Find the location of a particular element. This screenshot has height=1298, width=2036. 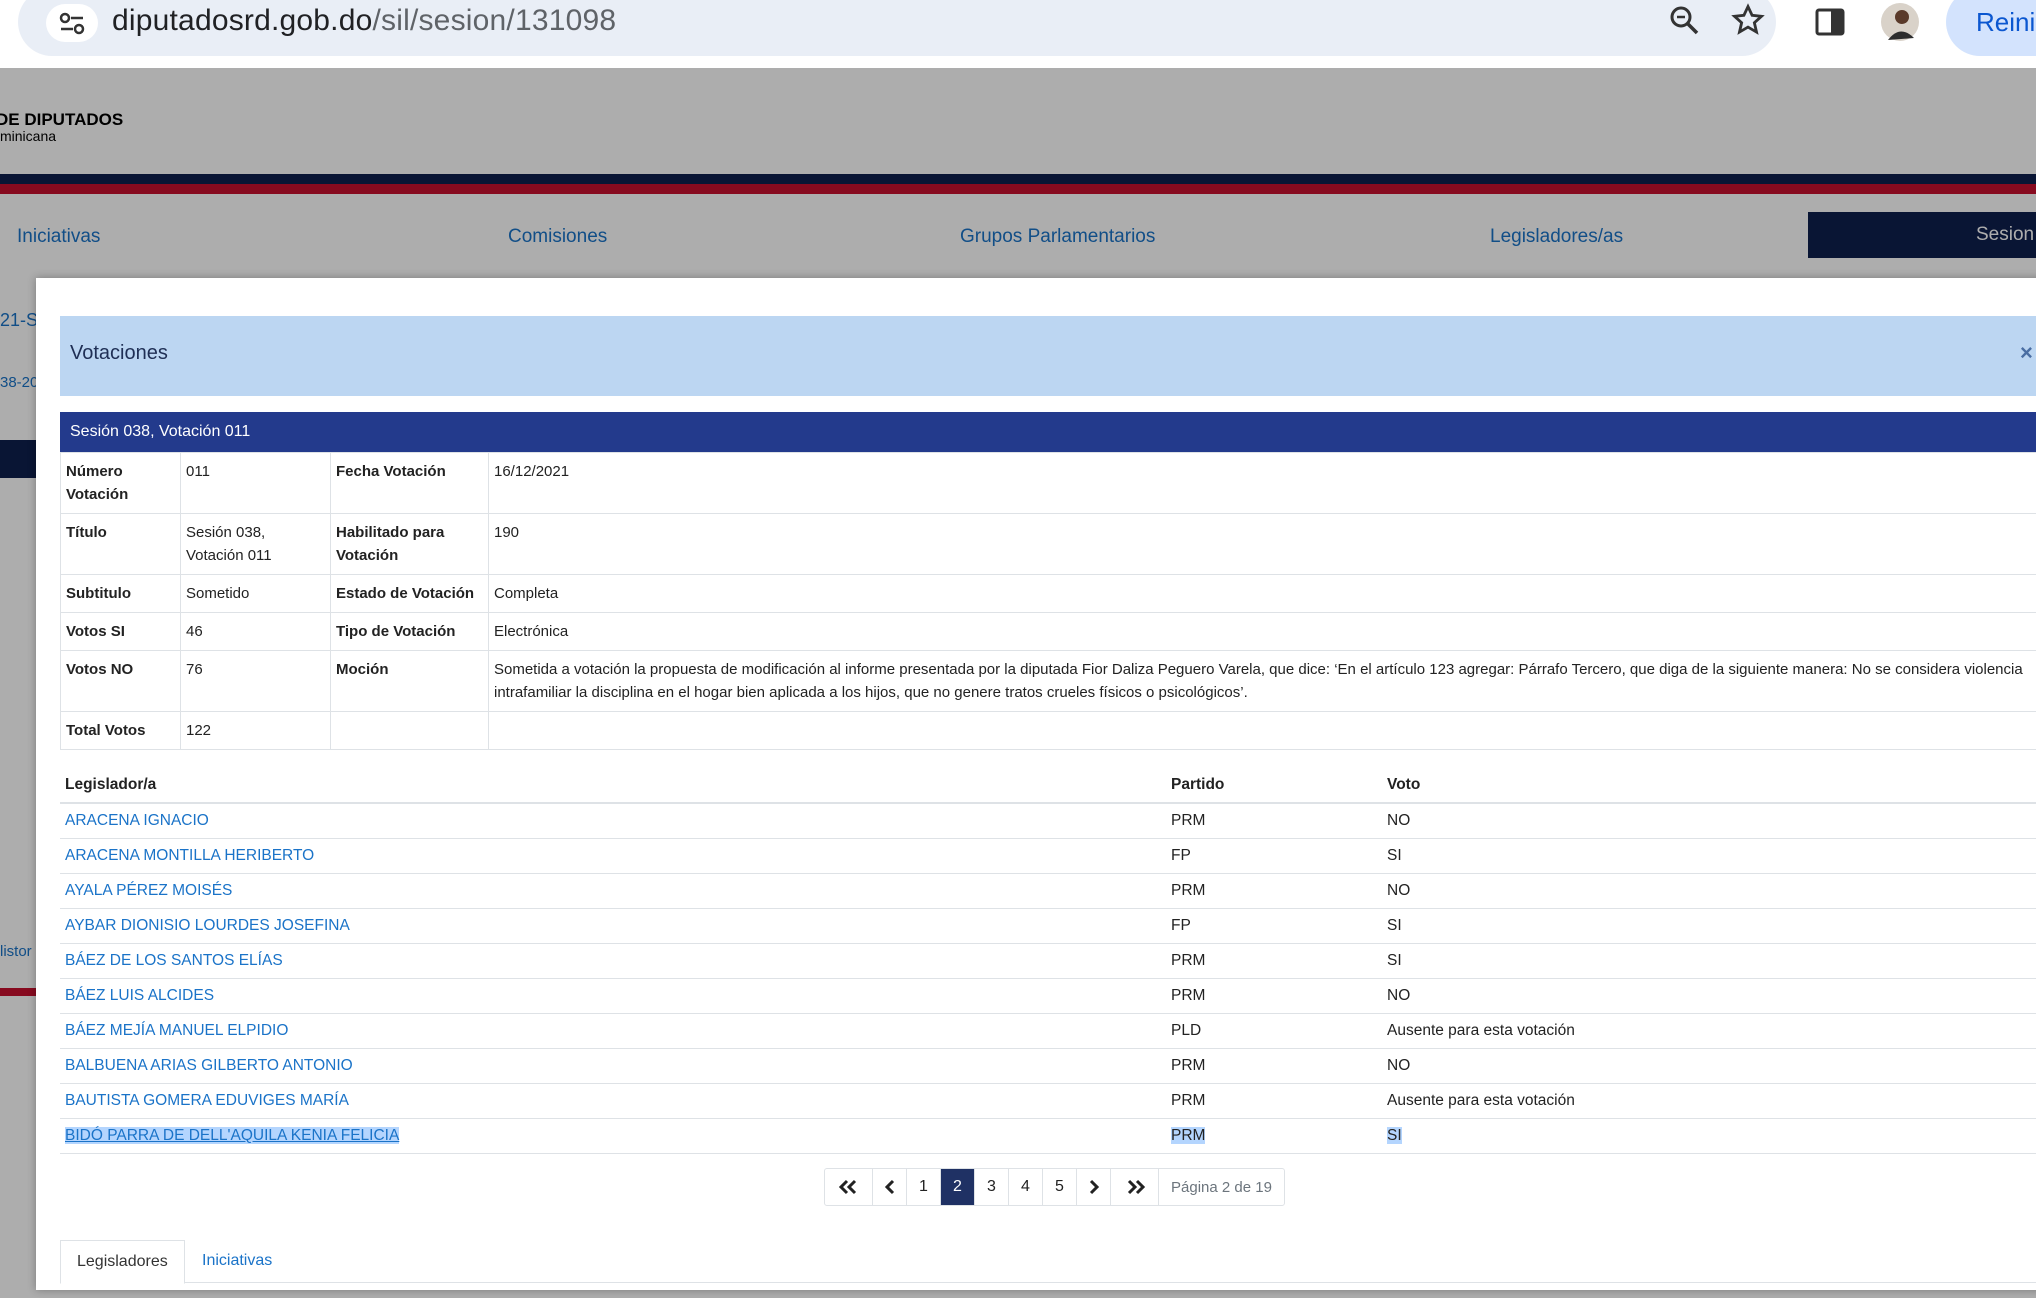

modal-tabs: Legisladores Iniciativas is located at coordinates (1048, 1262).